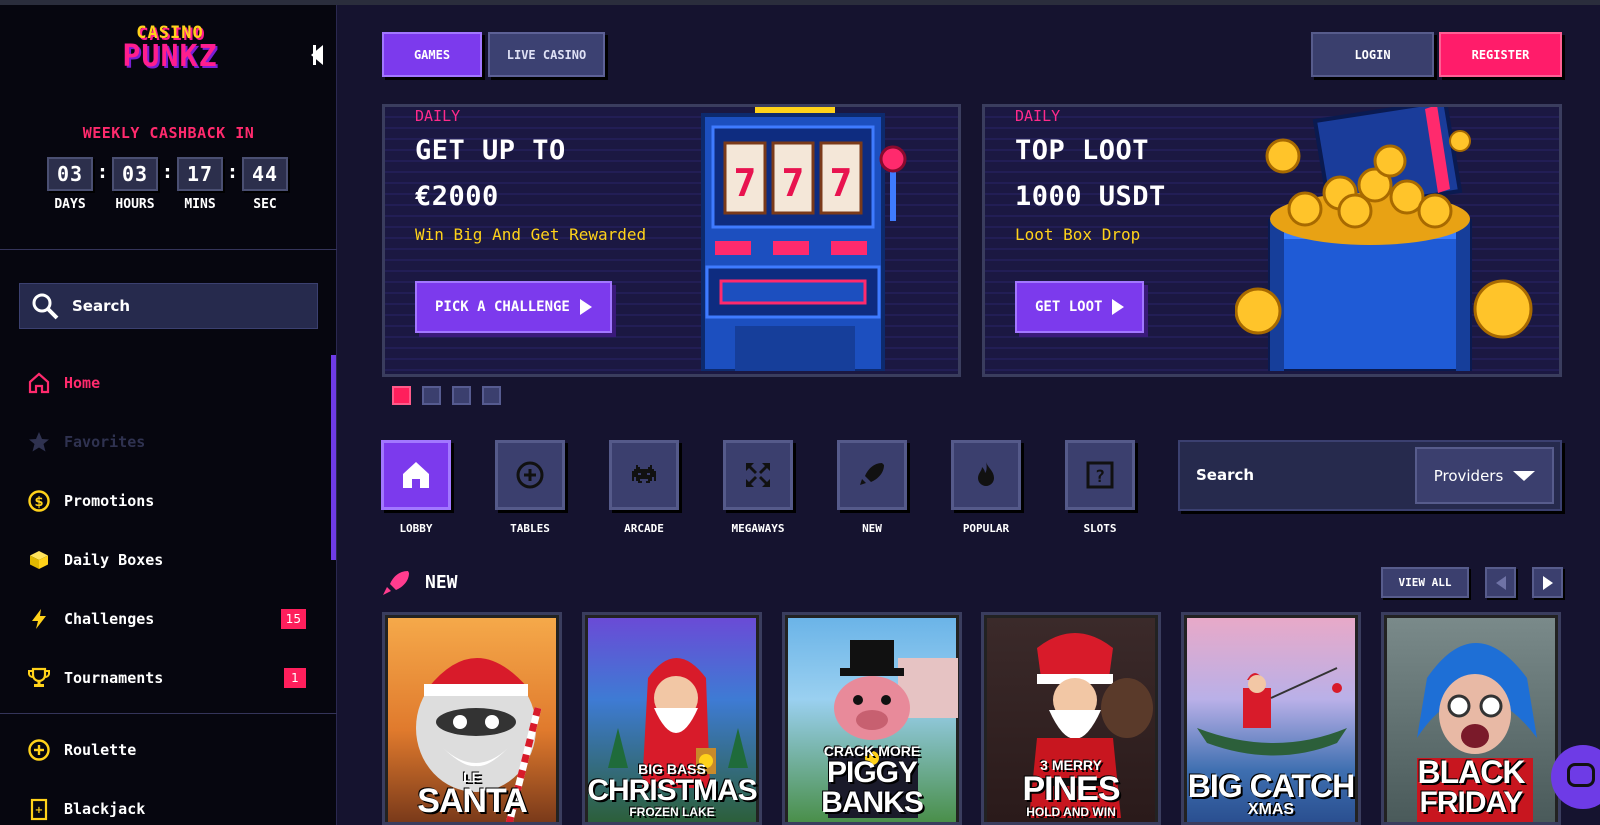  Describe the element at coordinates (166, 442) in the screenshot. I see `sidebar-item-favorites: Favorites` at that location.